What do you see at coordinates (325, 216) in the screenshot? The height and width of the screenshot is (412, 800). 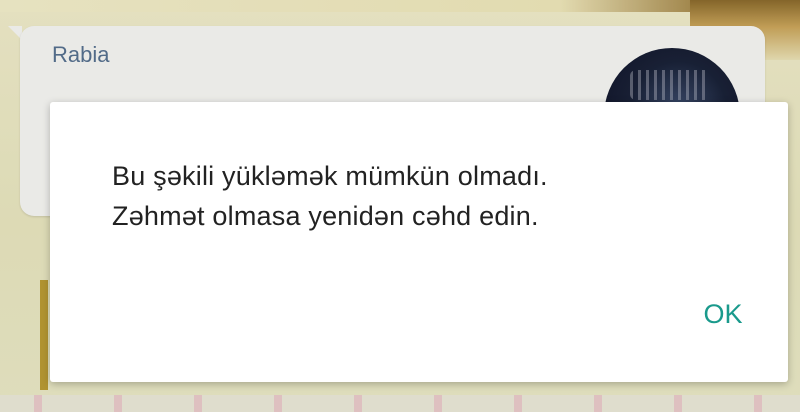 I see `dialog-message-line-2: Zəhmət olmasa yenidən cəhd edin.` at bounding box center [325, 216].